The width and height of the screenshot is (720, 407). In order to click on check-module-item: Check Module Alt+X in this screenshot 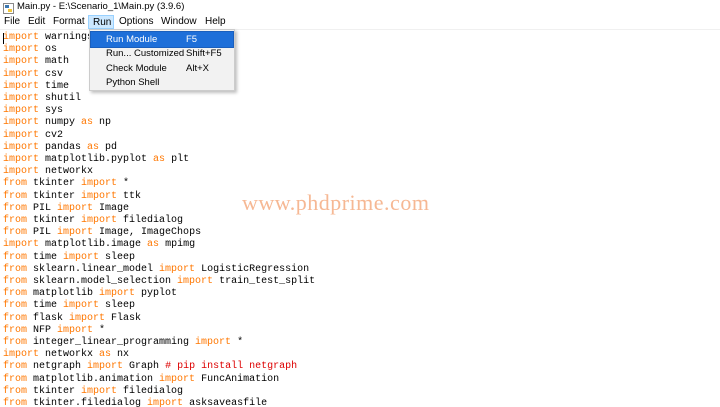, I will do `click(162, 68)`.